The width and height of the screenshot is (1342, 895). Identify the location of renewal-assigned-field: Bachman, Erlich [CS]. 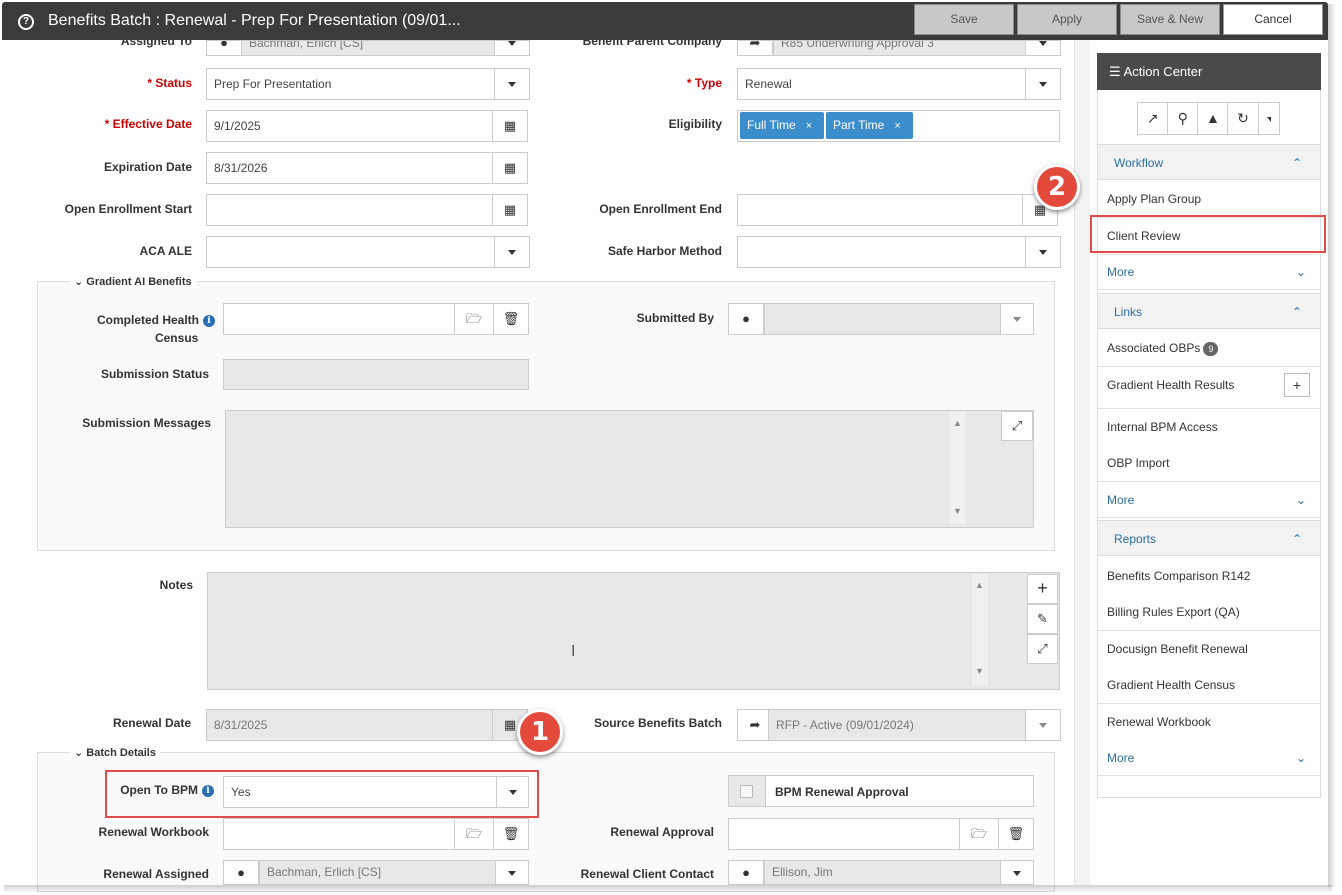
(378, 872).